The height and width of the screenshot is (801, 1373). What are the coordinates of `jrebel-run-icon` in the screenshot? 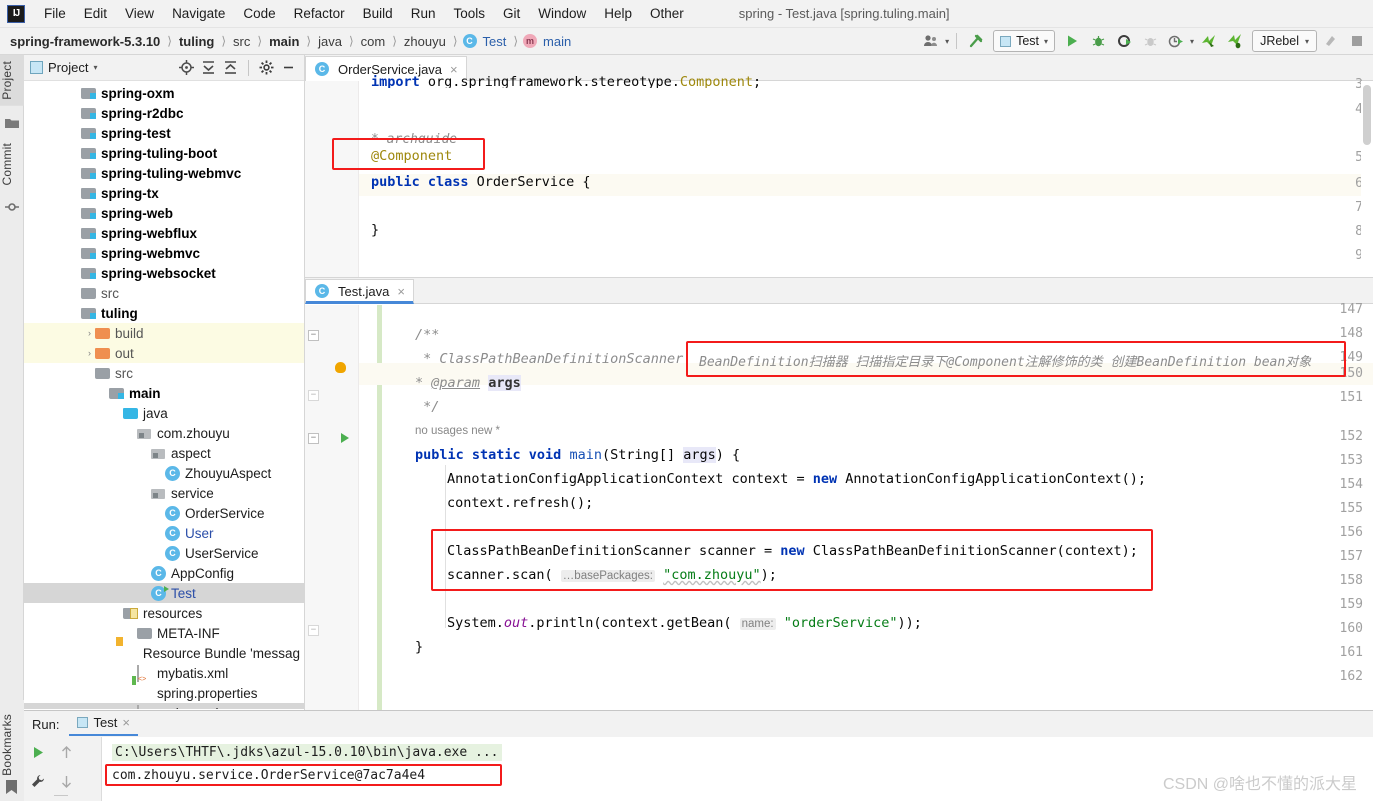 It's located at (1208, 41).